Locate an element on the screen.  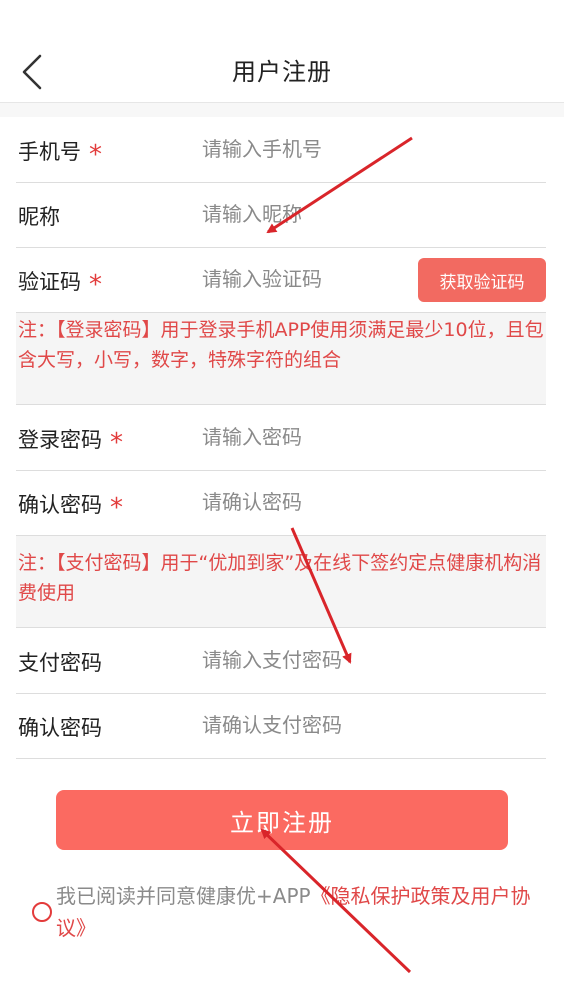
confirm-password-row: 确认密码 * is located at coordinates (281, 503).